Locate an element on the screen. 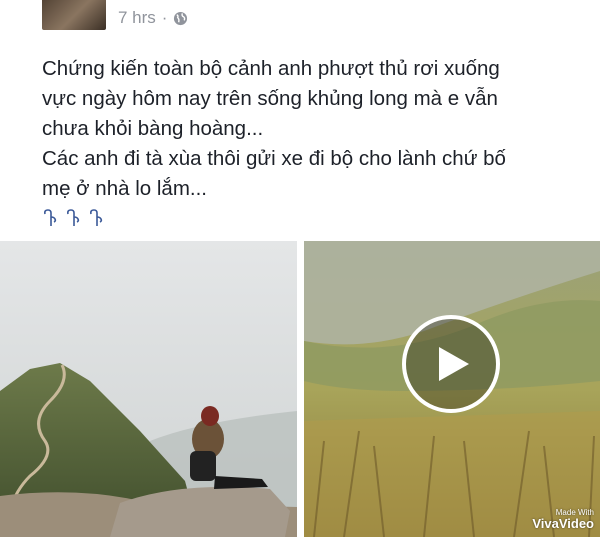 Image resolution: width=600 pixels, height=537 pixels. post-meta: 7 hrs · is located at coordinates (153, 18).